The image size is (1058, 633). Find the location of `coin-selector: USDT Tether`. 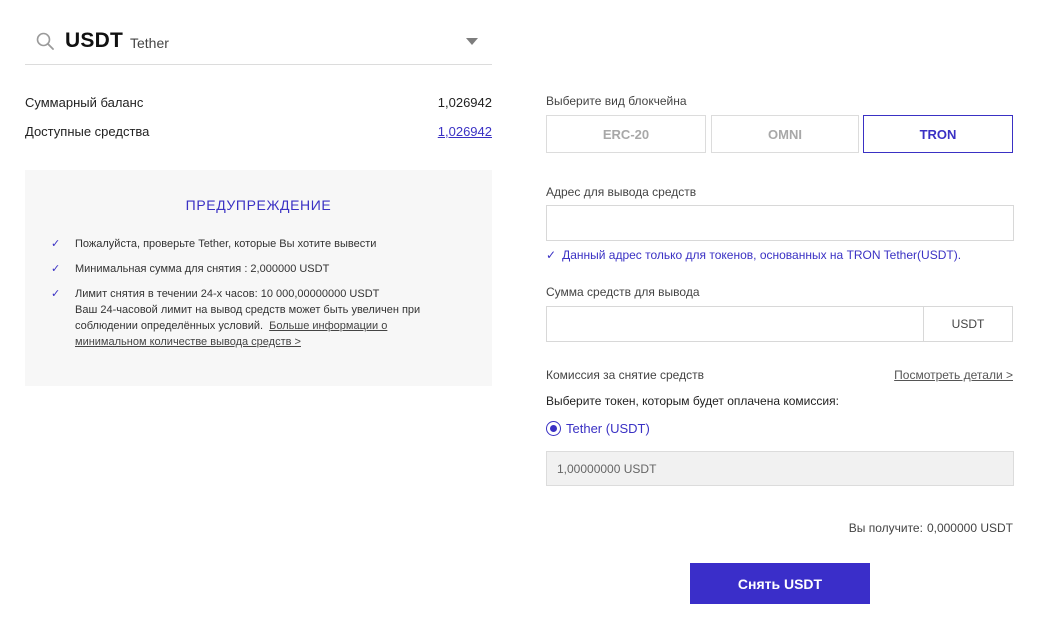

coin-selector: USDT Tether is located at coordinates (258, 42).